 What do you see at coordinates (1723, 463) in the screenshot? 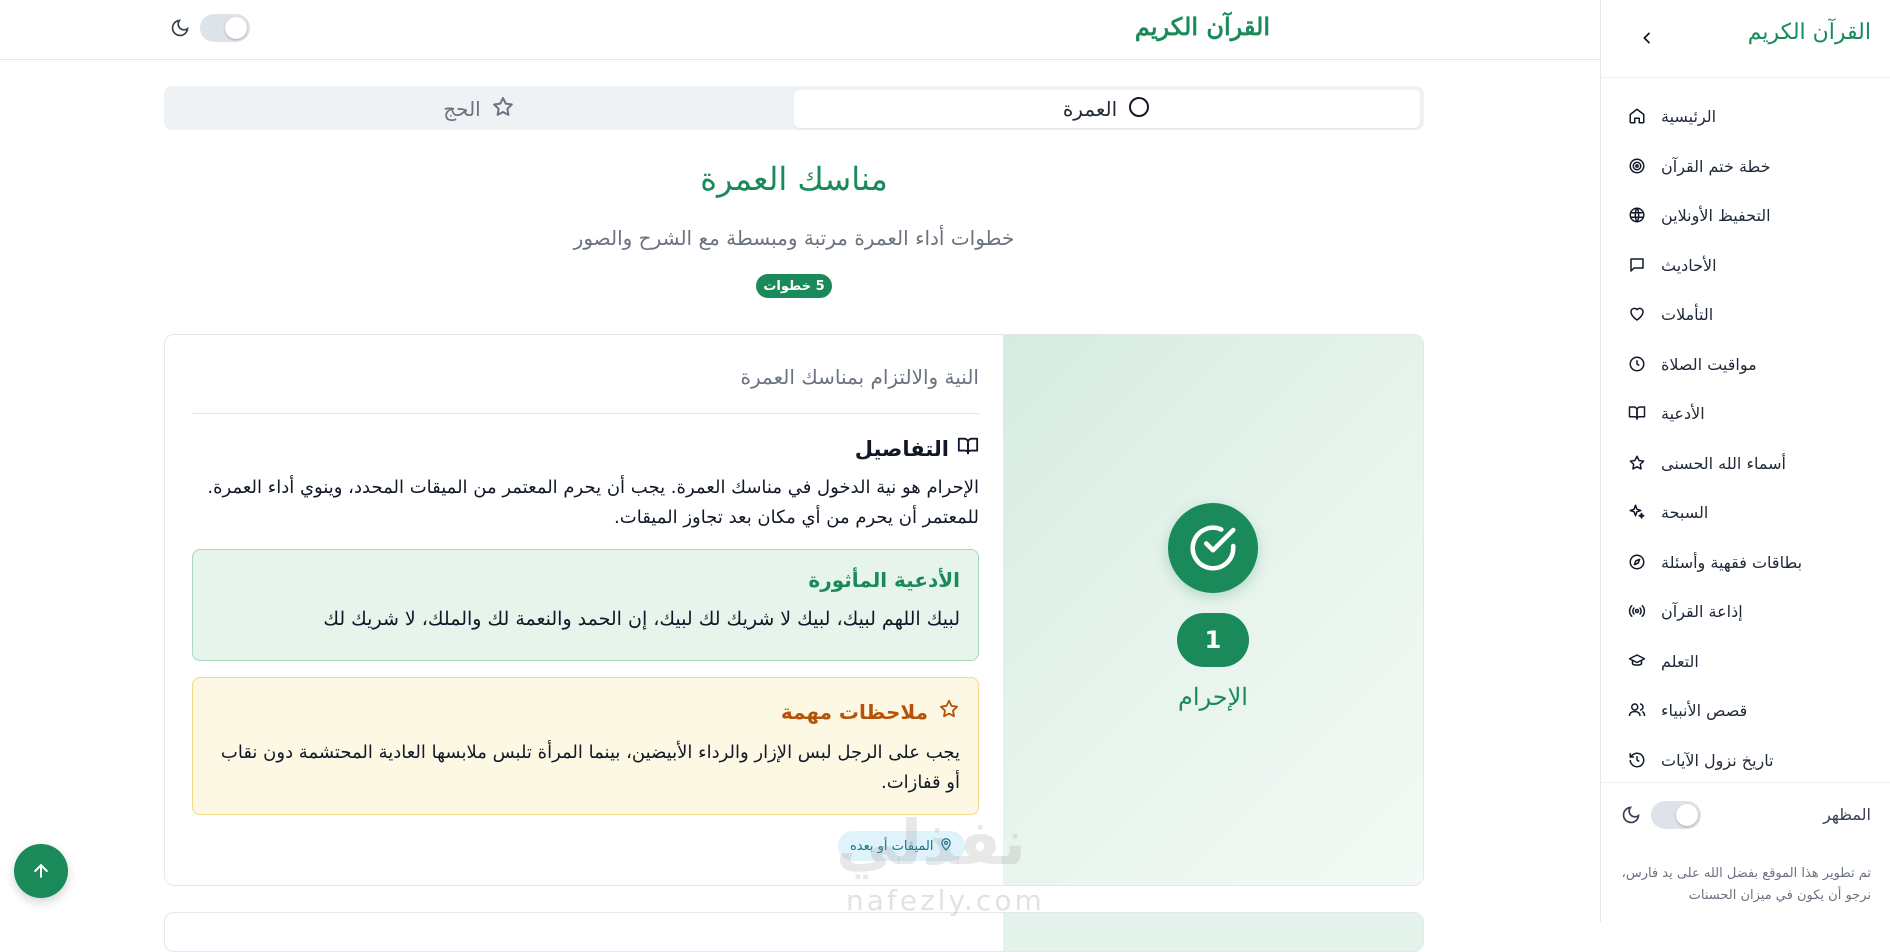
I see `sidebar-item-label: أسماء الله الحسنى` at bounding box center [1723, 463].